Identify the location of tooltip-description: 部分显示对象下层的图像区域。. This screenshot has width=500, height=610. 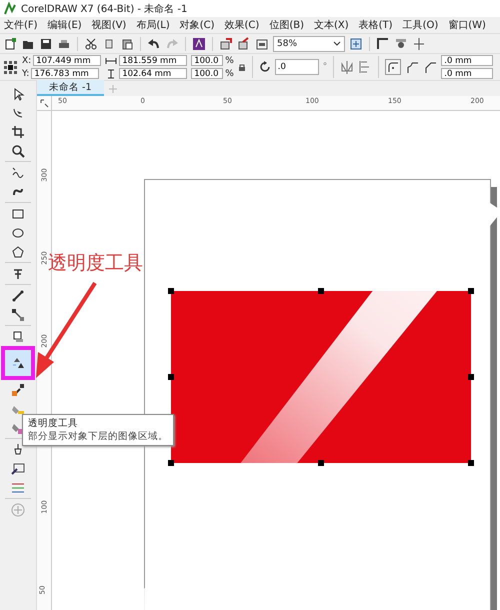
(98, 436).